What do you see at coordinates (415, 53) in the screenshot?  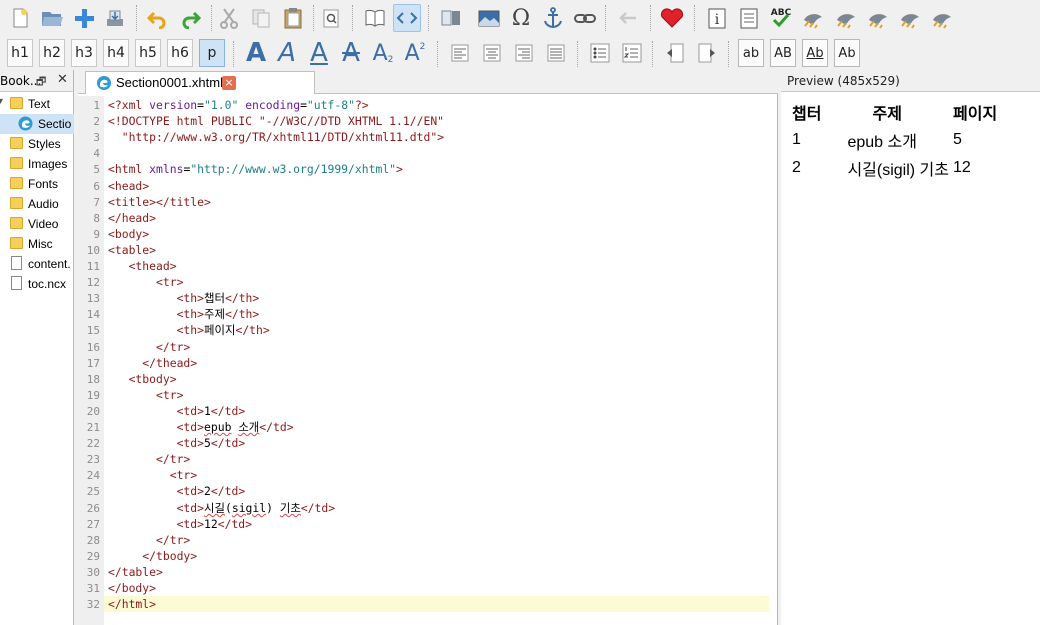 I see `superscript-icon: A2` at bounding box center [415, 53].